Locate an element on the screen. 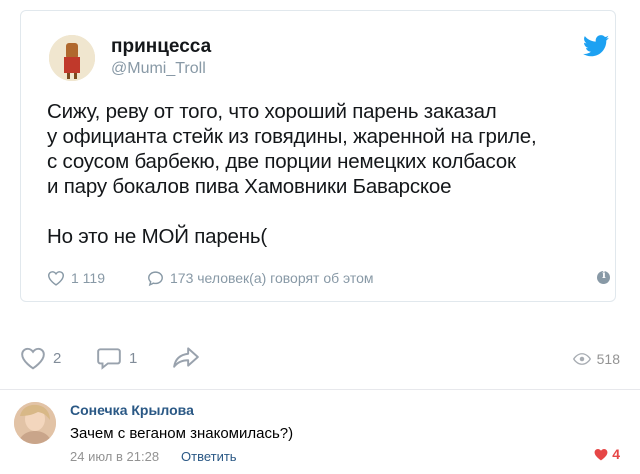  tweet-line: и пару бокалов пива Хамовники Баварское is located at coordinates (249, 186).